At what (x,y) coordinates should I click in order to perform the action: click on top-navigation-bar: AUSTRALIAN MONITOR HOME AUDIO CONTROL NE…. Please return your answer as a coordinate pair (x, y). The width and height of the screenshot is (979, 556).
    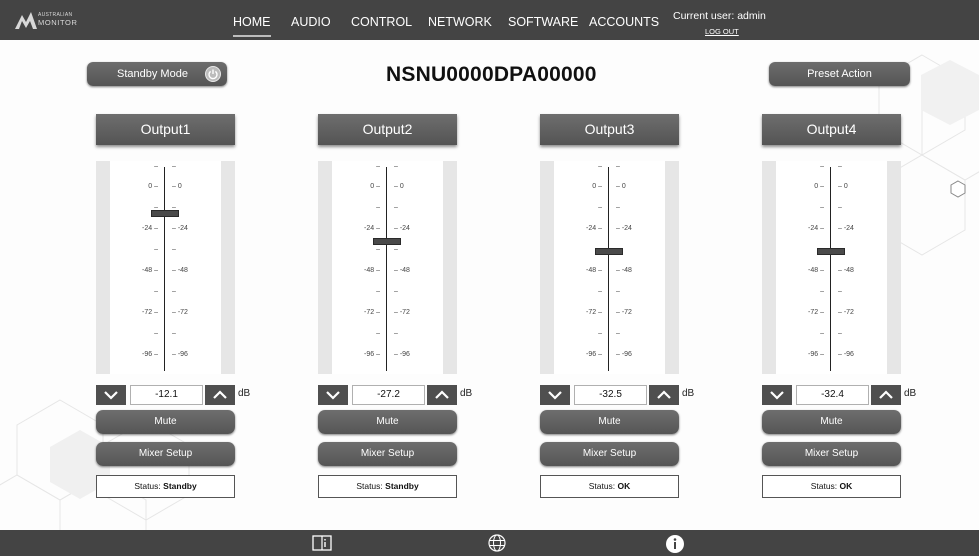
    Looking at the image, I should click on (489, 20).